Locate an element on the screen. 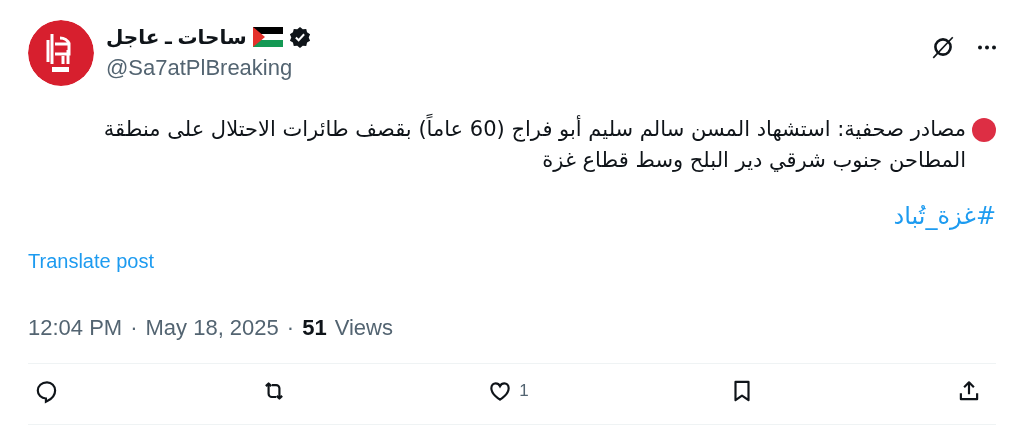 The image size is (1024, 447). flag-icon is located at coordinates (267, 37).